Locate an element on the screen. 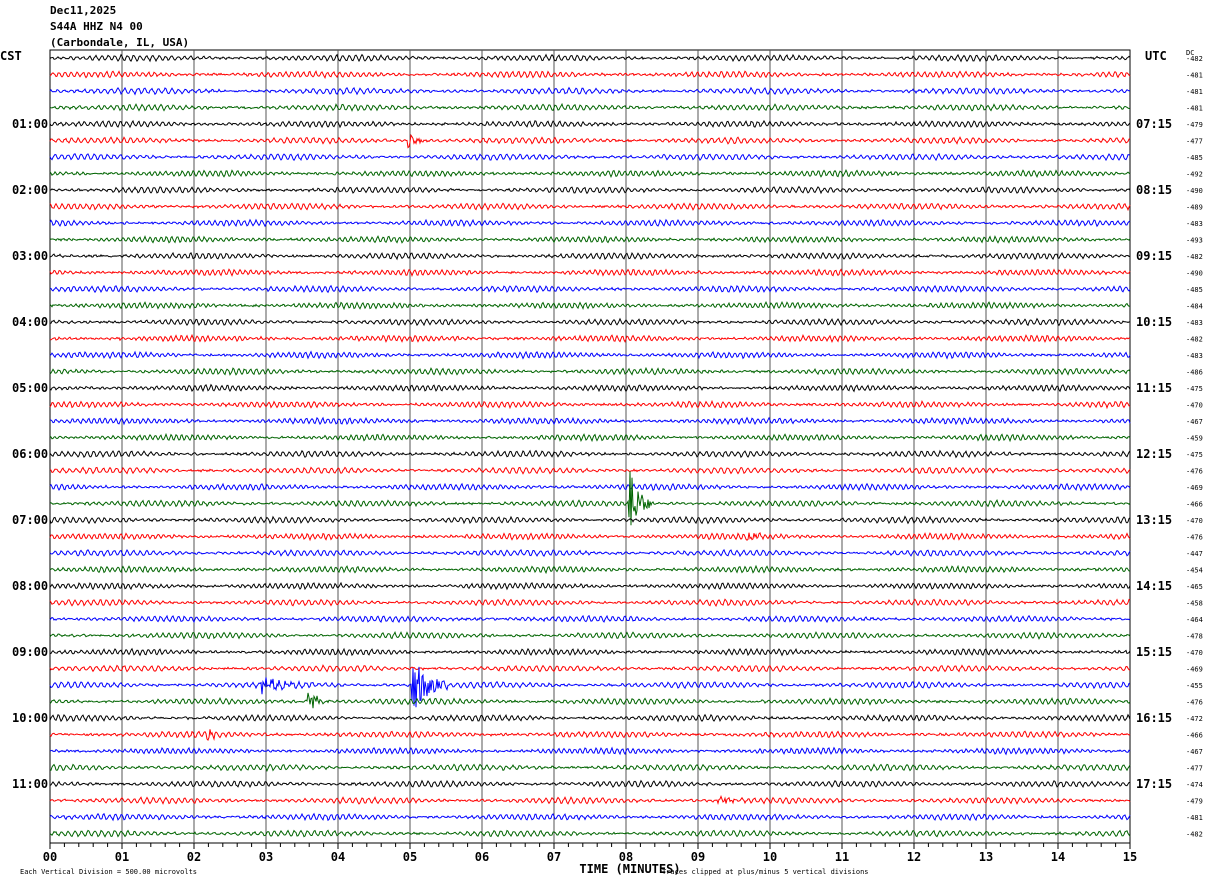 The height and width of the screenshot is (886, 1210). right-time-label: 11:15 is located at coordinates (1154, 388).